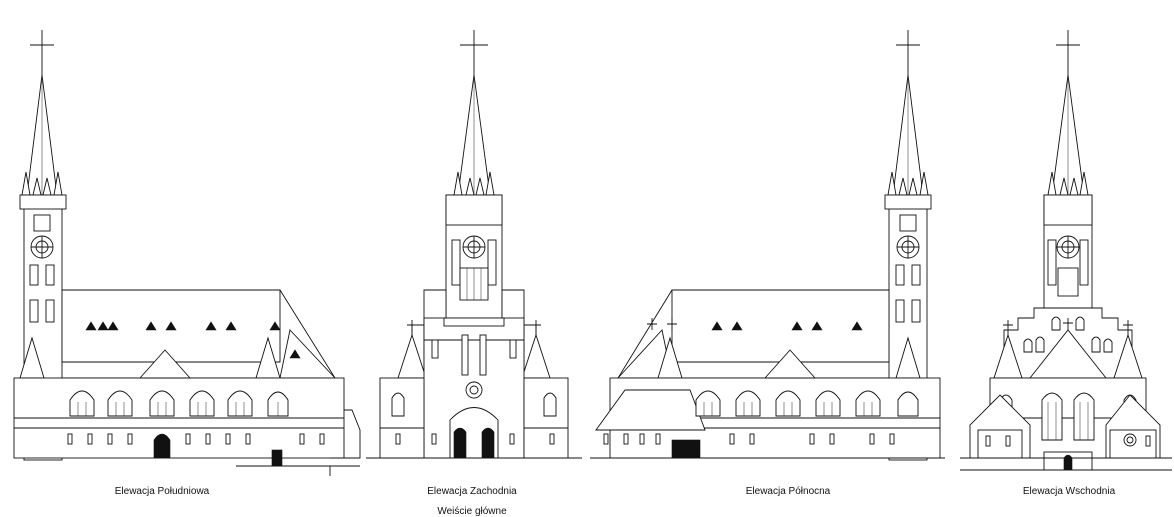 The width and height of the screenshot is (1174, 517). I want to click on caption-south-elevation: Elewacja Południowa, so click(162, 491).